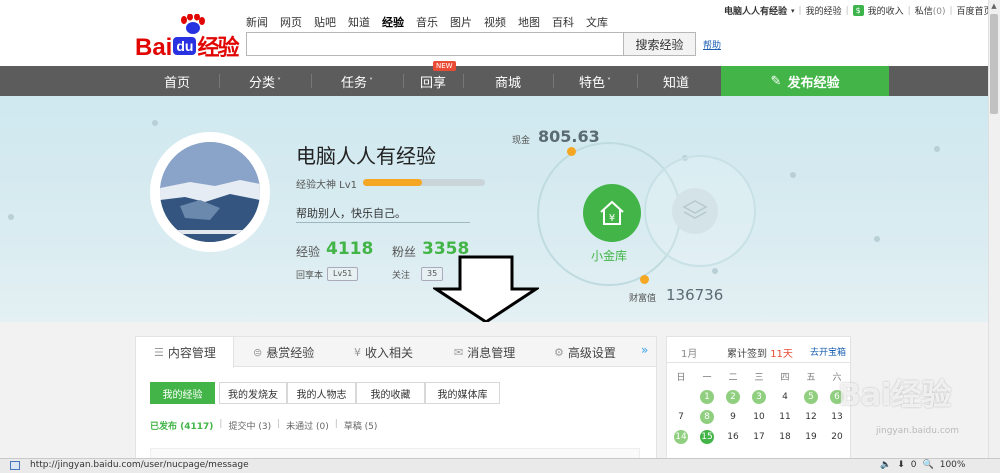 This screenshot has height=473, width=1000. Describe the element at coordinates (676, 81) in the screenshot. I see `nav-zhidao: 知道` at that location.